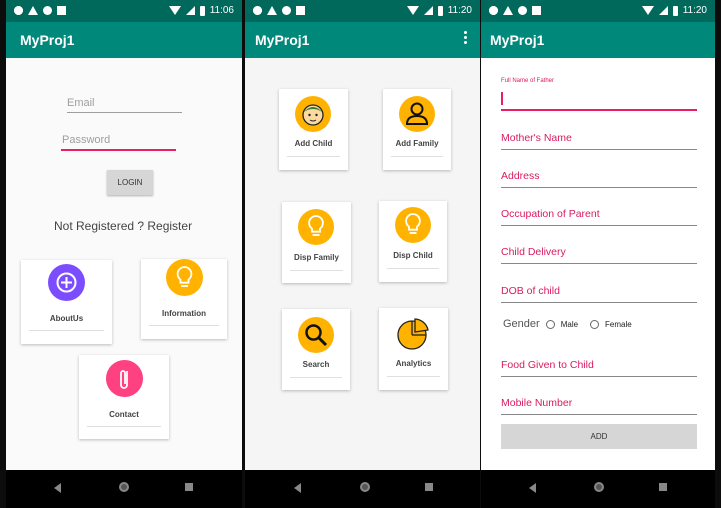 The width and height of the screenshot is (721, 508). Describe the element at coordinates (598, 11) in the screenshot. I see `status-bar: 11:20` at that location.